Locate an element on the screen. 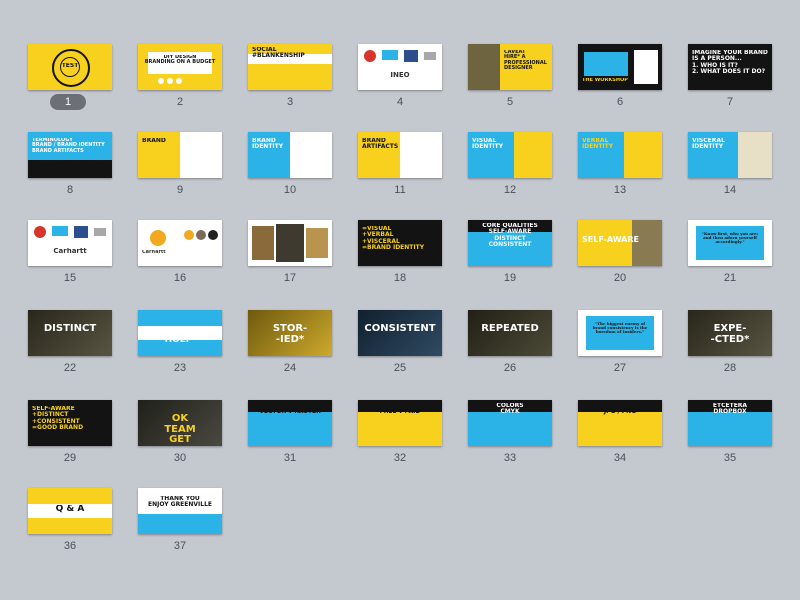  slide-cell: FILE TYPES JPG / PNG 34 is located at coordinates (620, 440).